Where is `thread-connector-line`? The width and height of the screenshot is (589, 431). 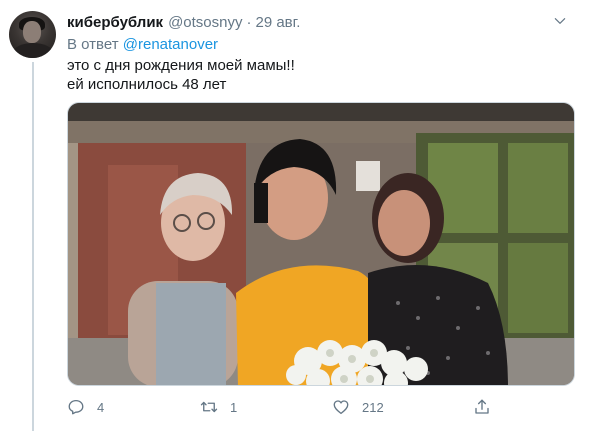 thread-connector-line is located at coordinates (33, 246).